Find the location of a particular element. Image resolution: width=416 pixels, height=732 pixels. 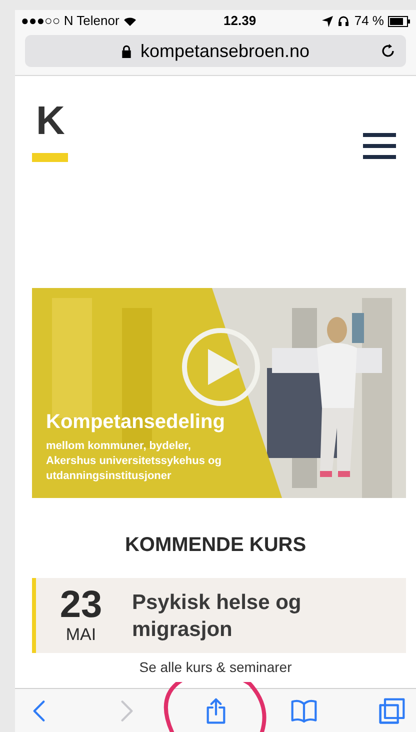

course-day: 23 is located at coordinates (81, 605).